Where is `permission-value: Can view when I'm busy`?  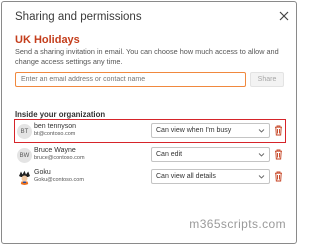
permission-value: Can view when I'm busy is located at coordinates (194, 130).